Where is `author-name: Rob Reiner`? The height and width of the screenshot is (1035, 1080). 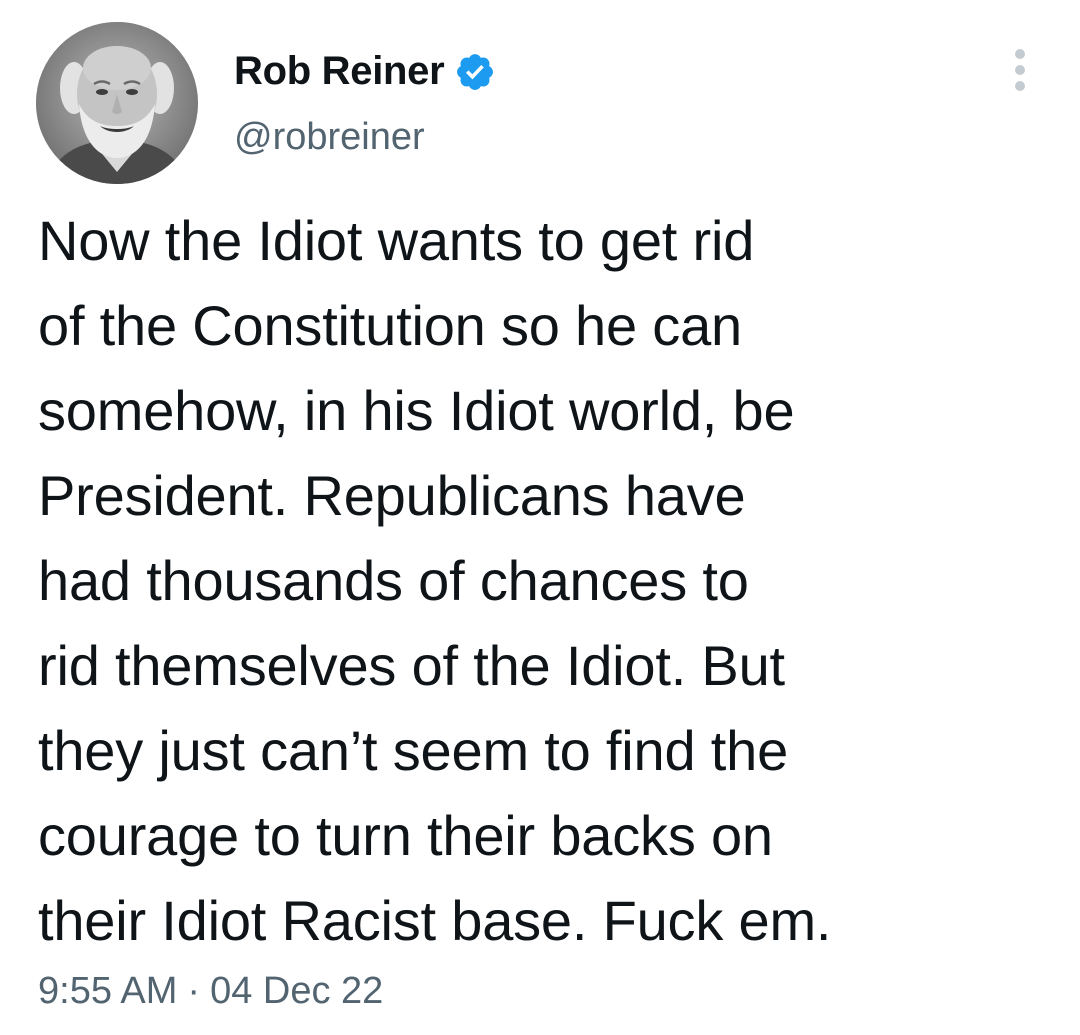 author-name: Rob Reiner is located at coordinates (365, 71).